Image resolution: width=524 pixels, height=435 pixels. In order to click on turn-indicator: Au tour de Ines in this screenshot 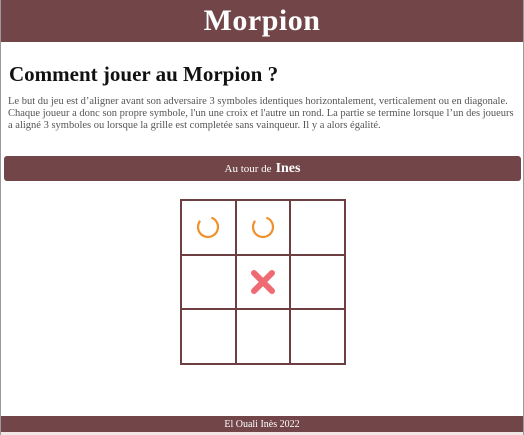, I will do `click(262, 168)`.